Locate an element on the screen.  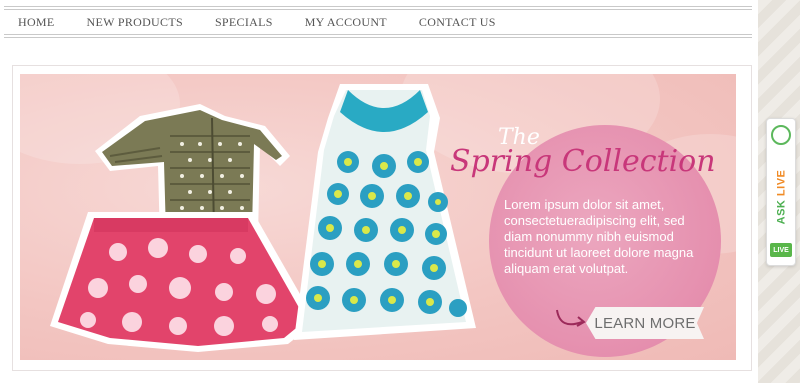
ask-live-label: ASK LIVE is located at coordinates (781, 197).